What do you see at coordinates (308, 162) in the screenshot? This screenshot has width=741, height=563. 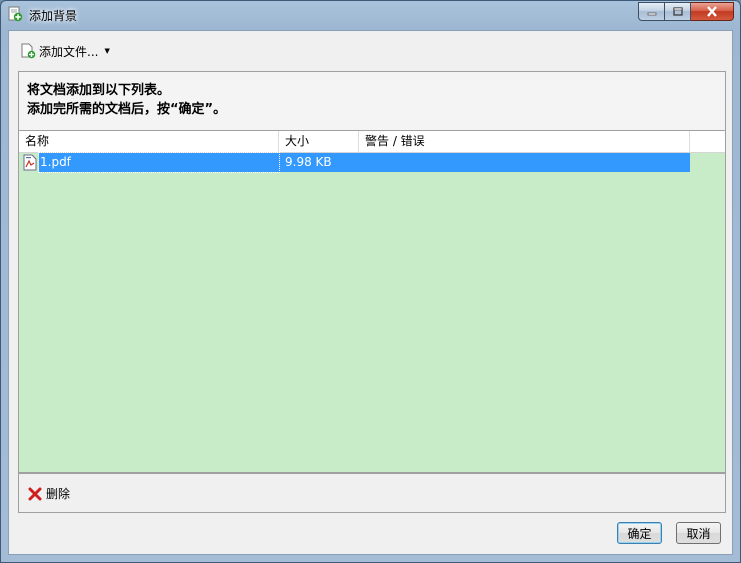 I see `file-size: 9.98 KB` at bounding box center [308, 162].